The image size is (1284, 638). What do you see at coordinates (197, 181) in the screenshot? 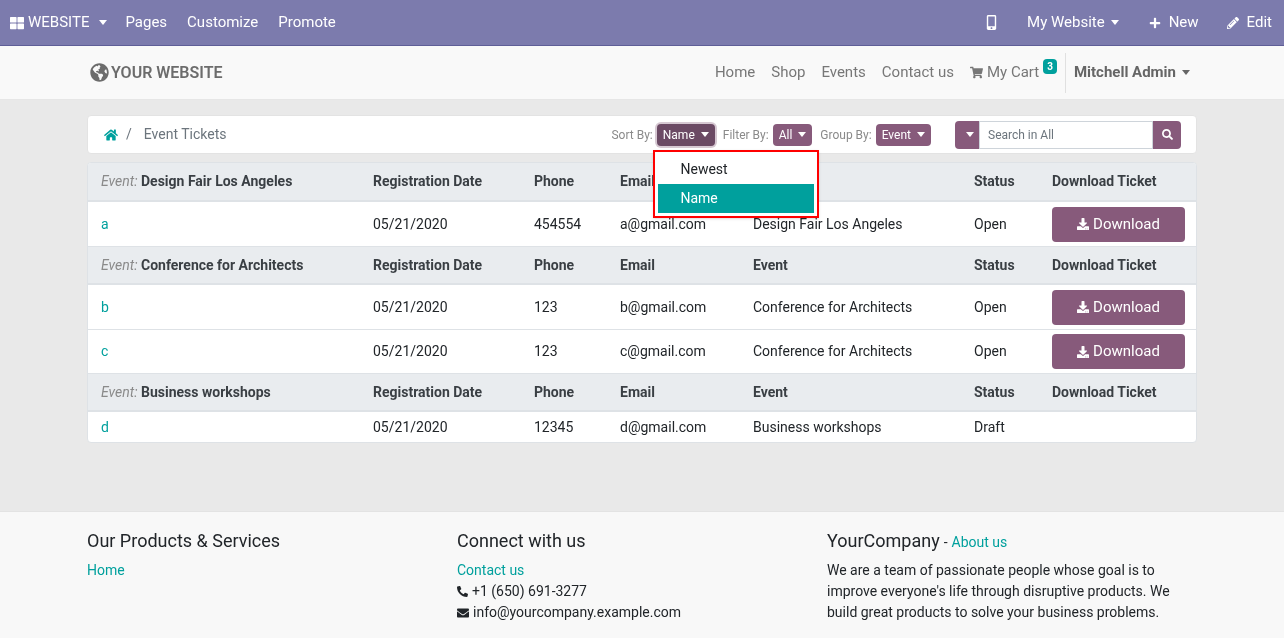
I see `group-title: Event: Design Fair Los Angeles` at bounding box center [197, 181].